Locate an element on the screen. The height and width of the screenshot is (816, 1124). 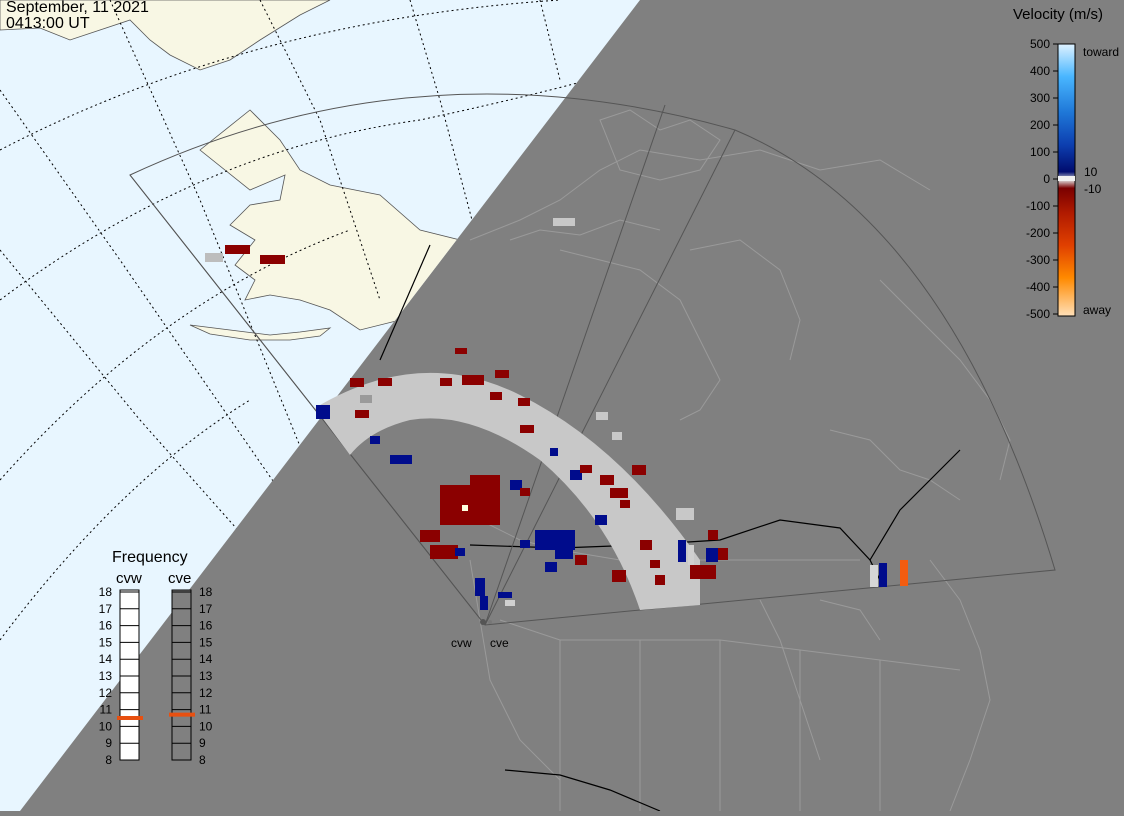
velocity-tick-label: 0 is located at coordinates (1046, 179).